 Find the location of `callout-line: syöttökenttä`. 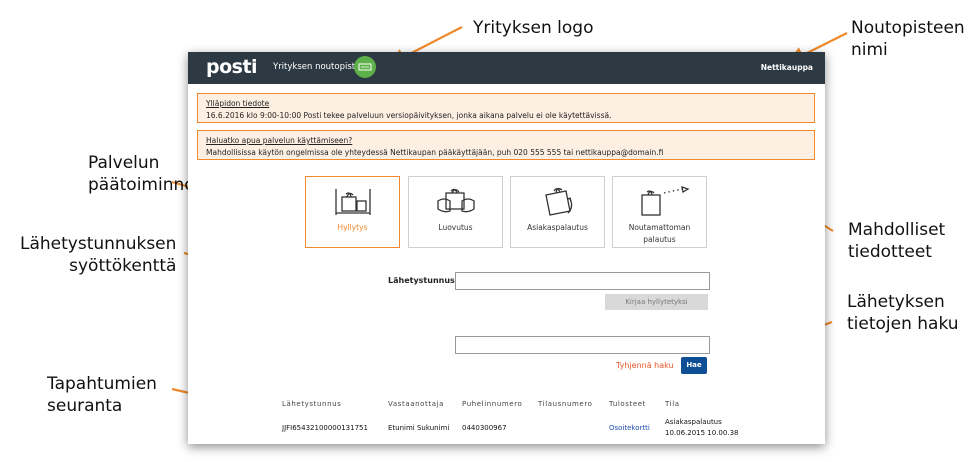

callout-line: syöttökenttä is located at coordinates (123, 266).